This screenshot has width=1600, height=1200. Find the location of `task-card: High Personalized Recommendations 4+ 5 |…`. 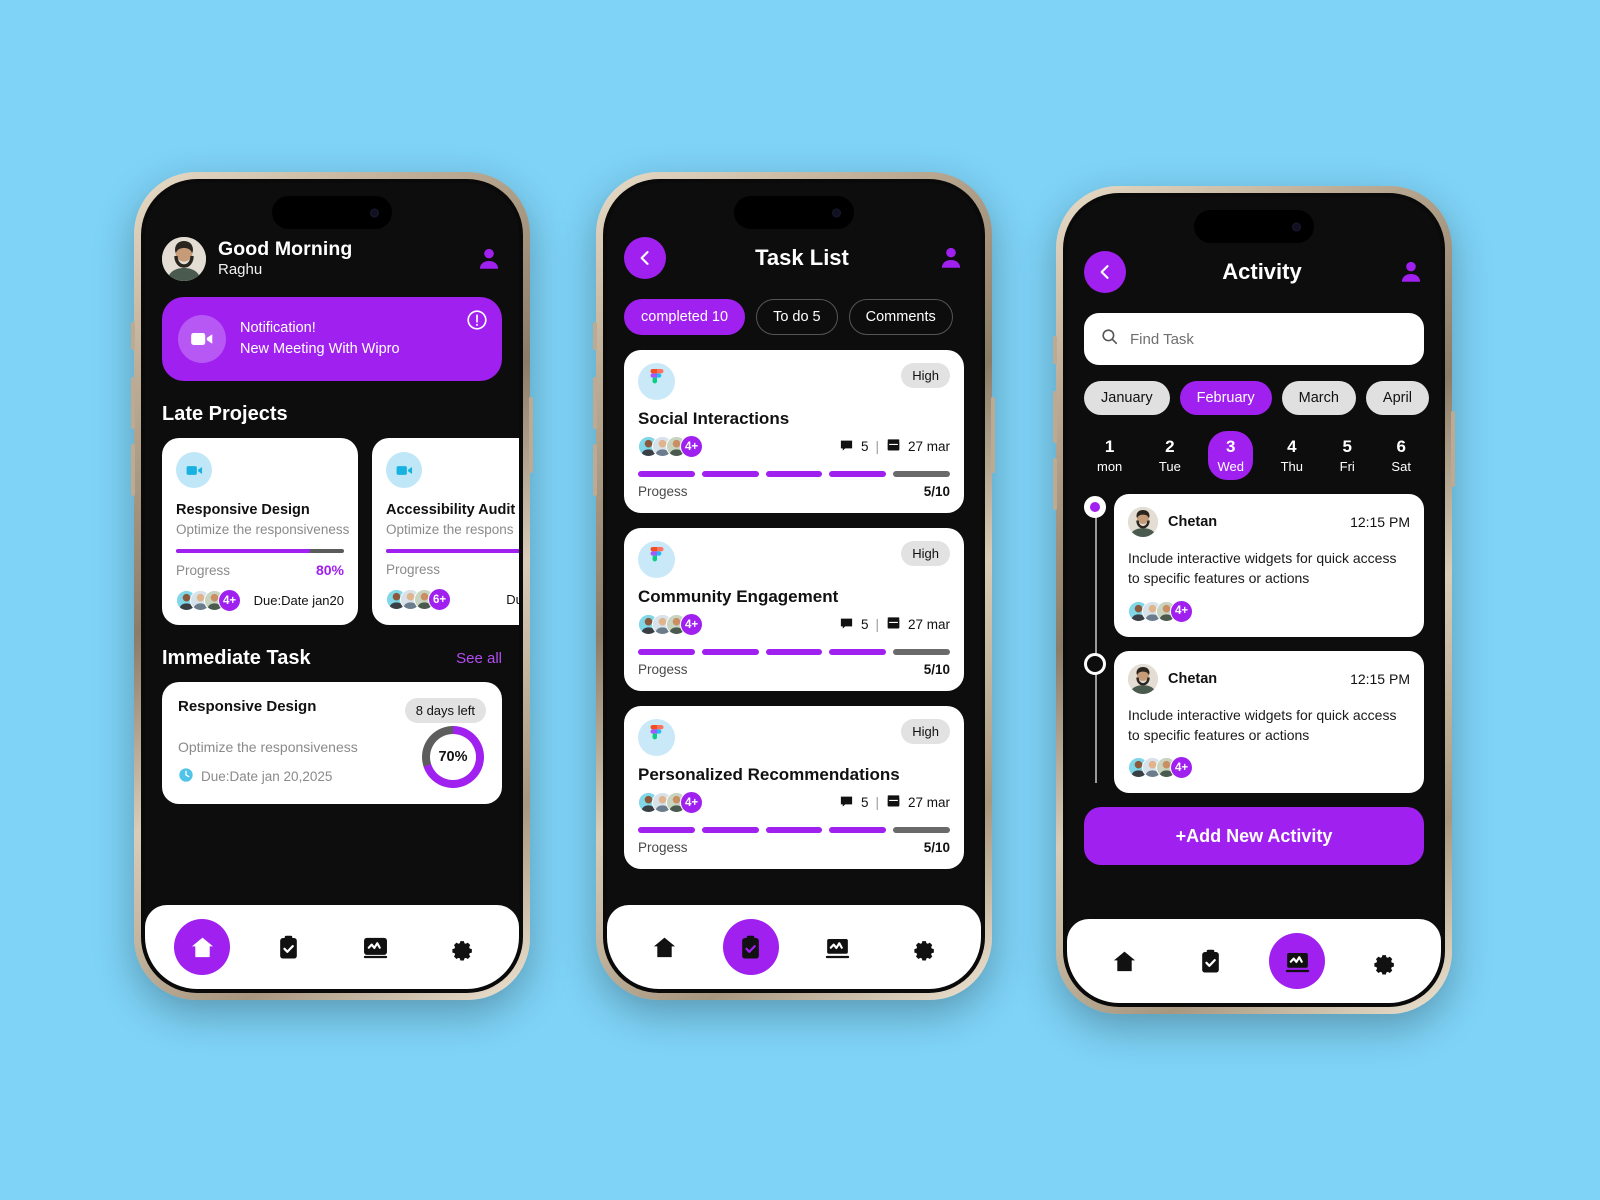

task-card: High Personalized Recommendations 4+ 5 |… is located at coordinates (794, 787).